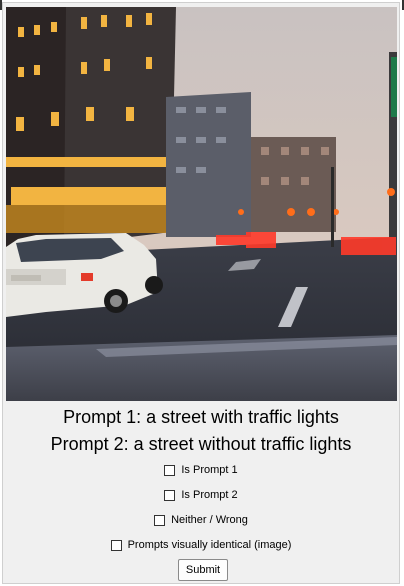 The image size is (404, 586). I want to click on prompts-identical-checkbox, so click(116, 545).